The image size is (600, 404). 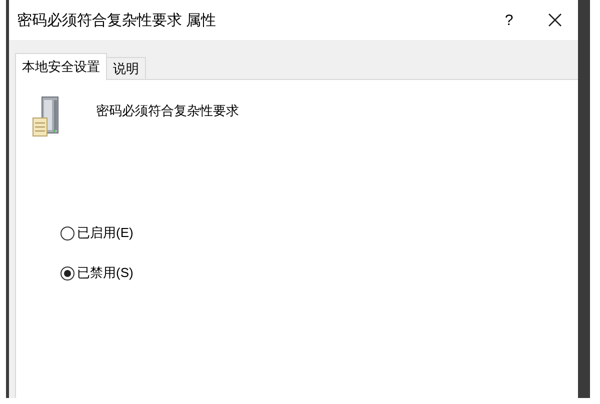 What do you see at coordinates (555, 20) in the screenshot?
I see `close-icon` at bounding box center [555, 20].